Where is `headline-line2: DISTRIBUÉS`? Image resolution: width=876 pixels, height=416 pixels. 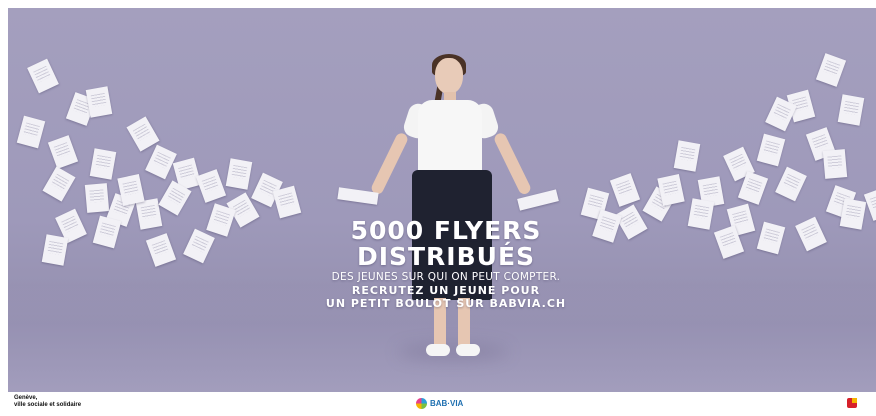
headline-line2: DISTRIBUÉS is located at coordinates (446, 256).